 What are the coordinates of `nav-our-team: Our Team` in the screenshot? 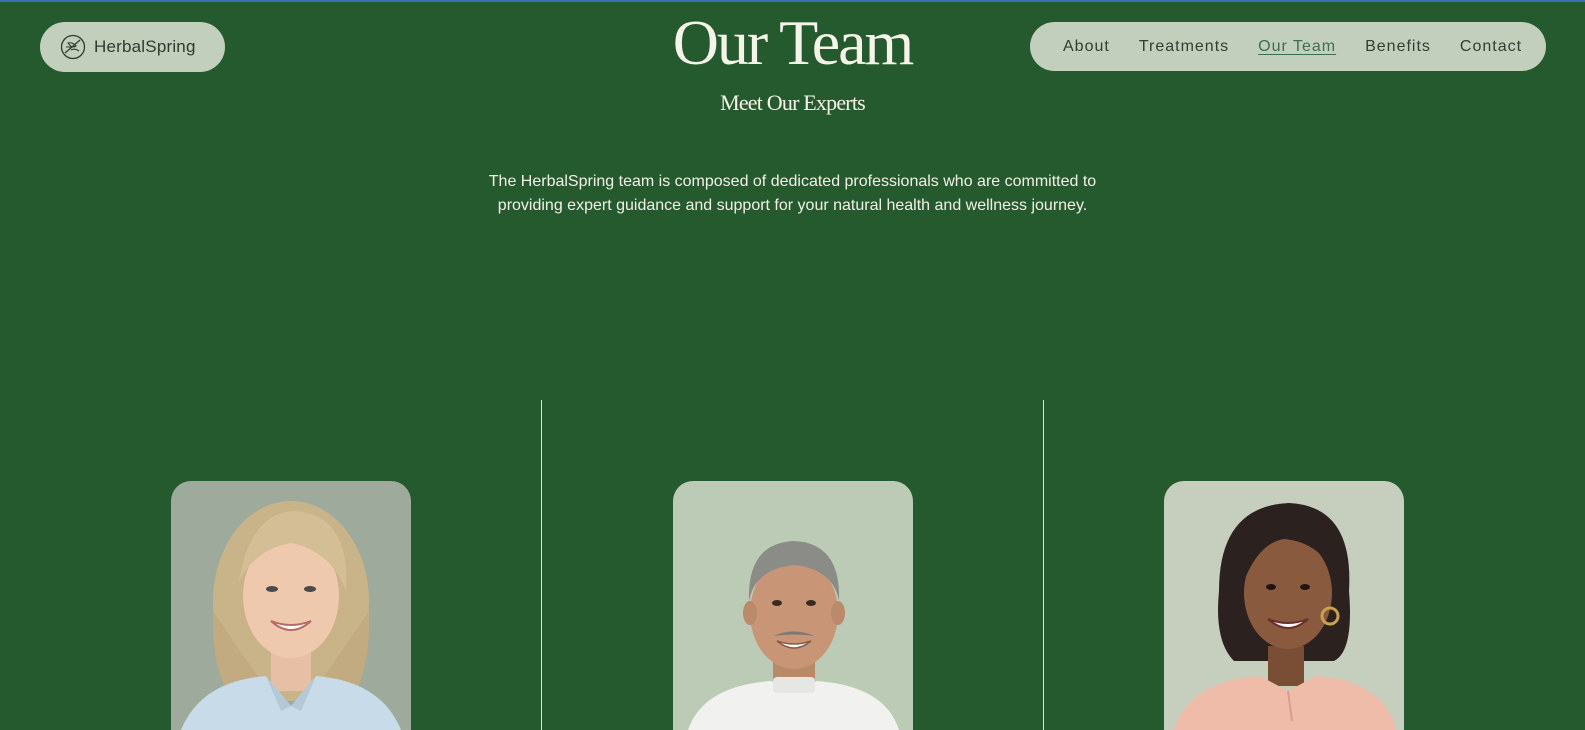 It's located at (1297, 47).